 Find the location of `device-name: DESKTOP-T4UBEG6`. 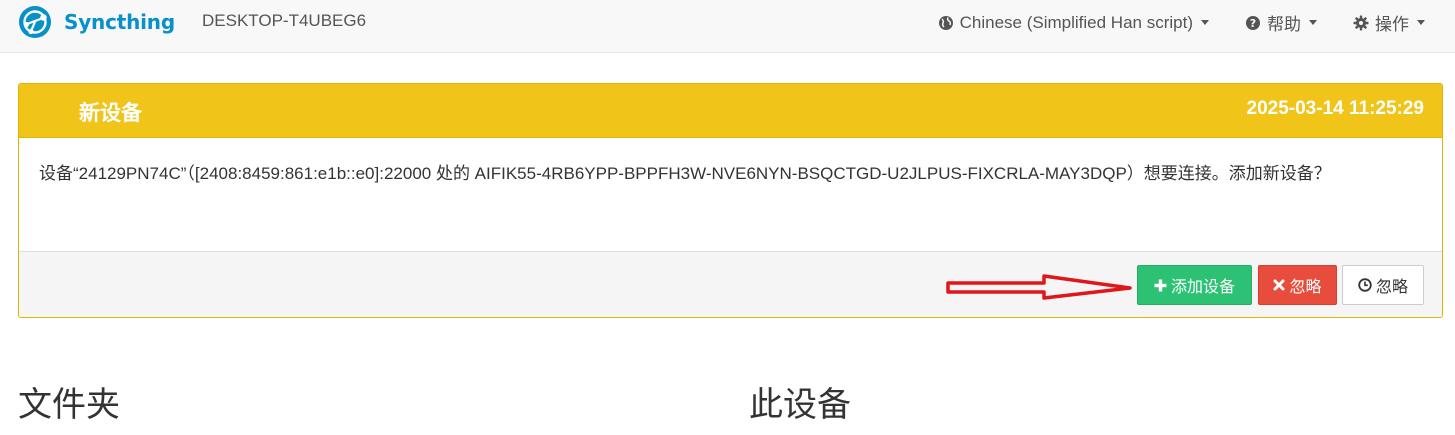

device-name: DESKTOP-T4UBEG6 is located at coordinates (284, 20).